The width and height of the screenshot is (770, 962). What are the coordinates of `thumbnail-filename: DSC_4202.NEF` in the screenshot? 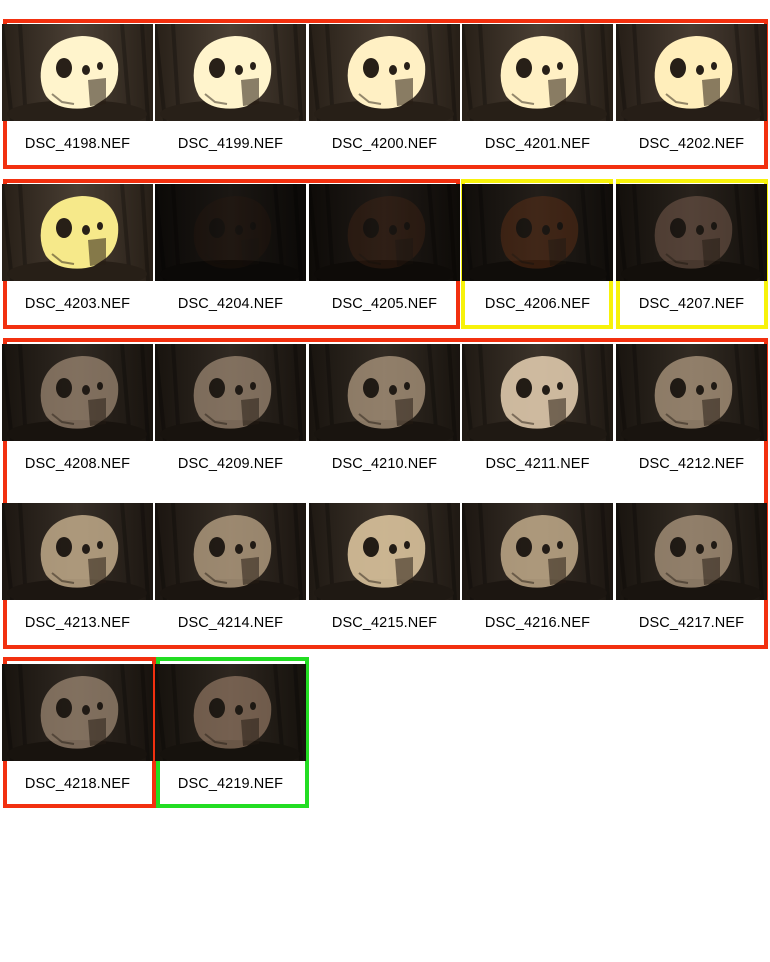 It's located at (691, 144).